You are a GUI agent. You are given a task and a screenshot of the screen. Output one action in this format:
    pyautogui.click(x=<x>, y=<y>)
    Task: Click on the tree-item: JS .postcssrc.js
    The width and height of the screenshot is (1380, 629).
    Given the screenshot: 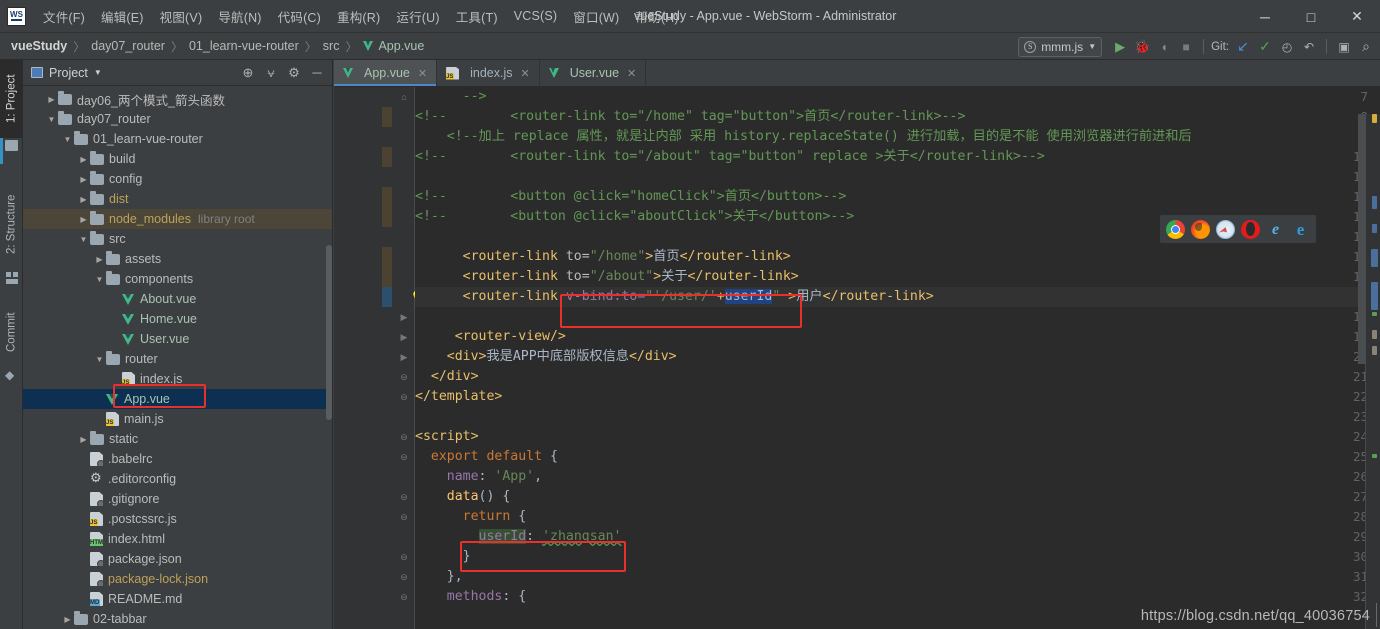 What is the action you would take?
    pyautogui.click(x=177, y=519)
    